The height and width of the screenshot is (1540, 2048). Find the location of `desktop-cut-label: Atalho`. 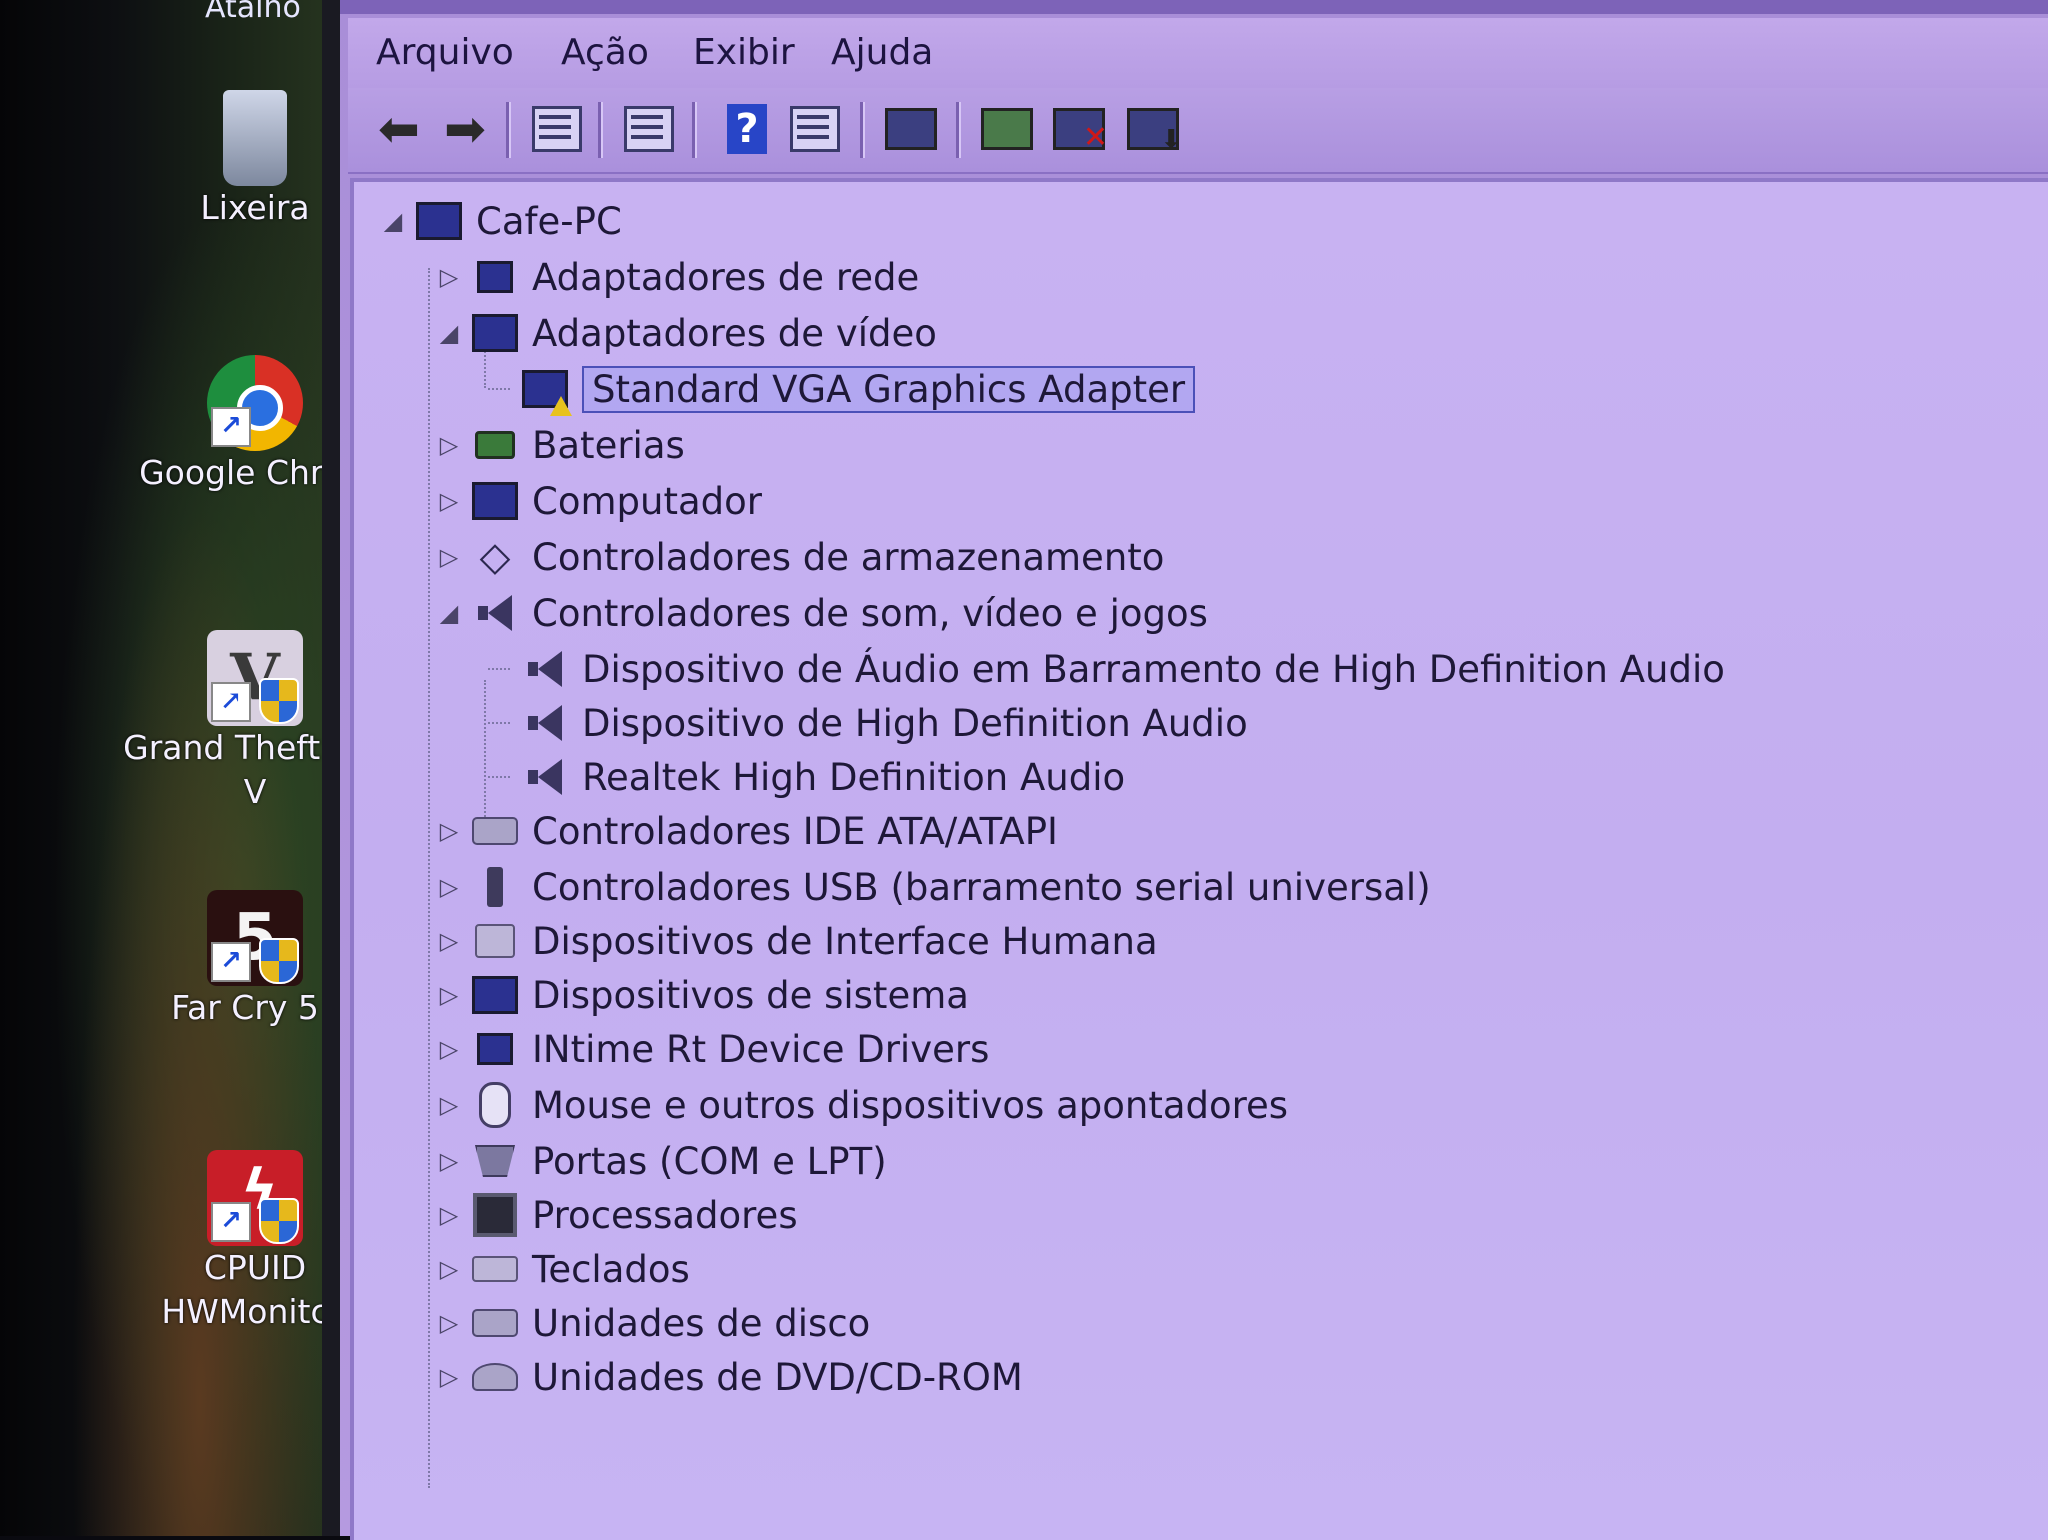

desktop-cut-label: Atalho is located at coordinates (253, 12).